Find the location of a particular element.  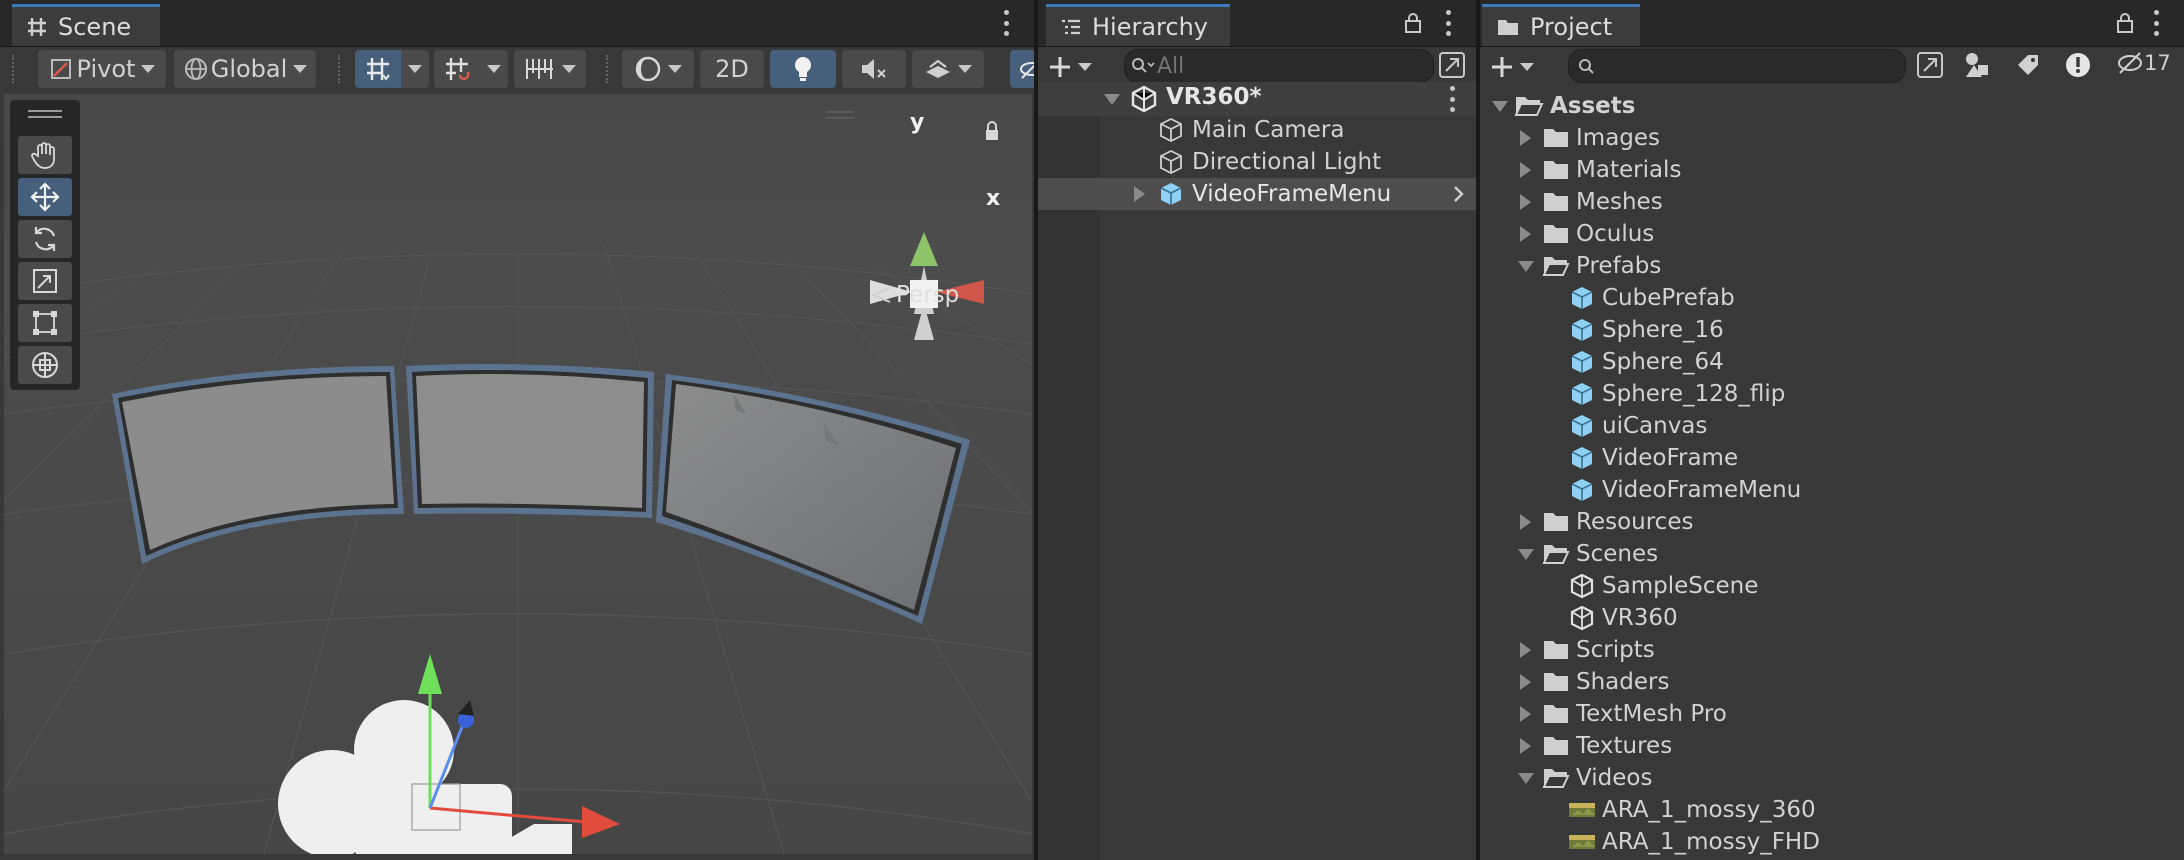

chevron-right-icon is located at coordinates (1459, 194).